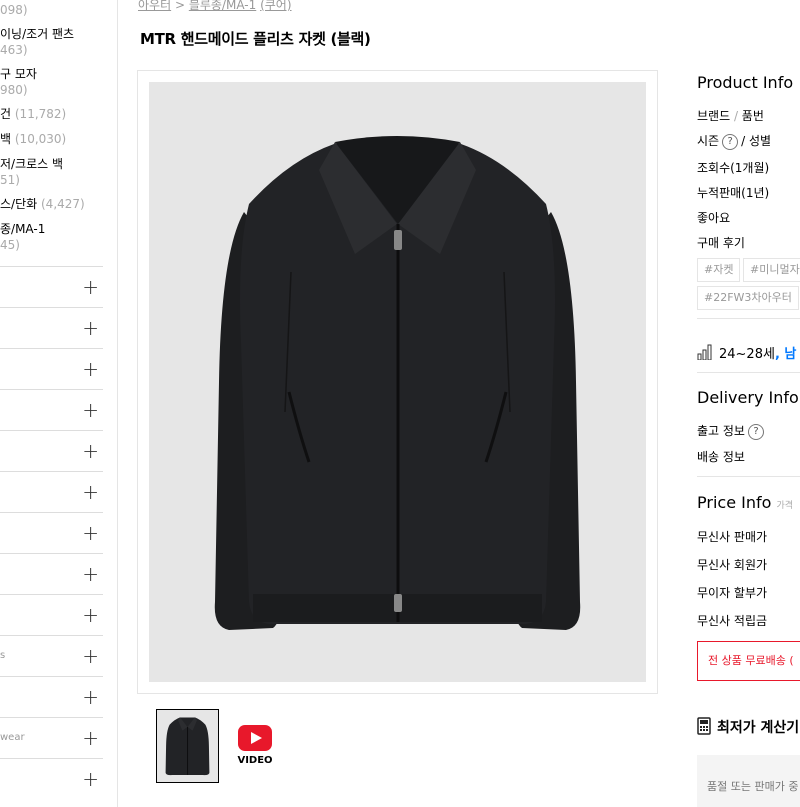 The width and height of the screenshot is (800, 807). What do you see at coordinates (275, 6) in the screenshot?
I see `breadcrumb-brand-link: (쿠어)` at bounding box center [275, 6].